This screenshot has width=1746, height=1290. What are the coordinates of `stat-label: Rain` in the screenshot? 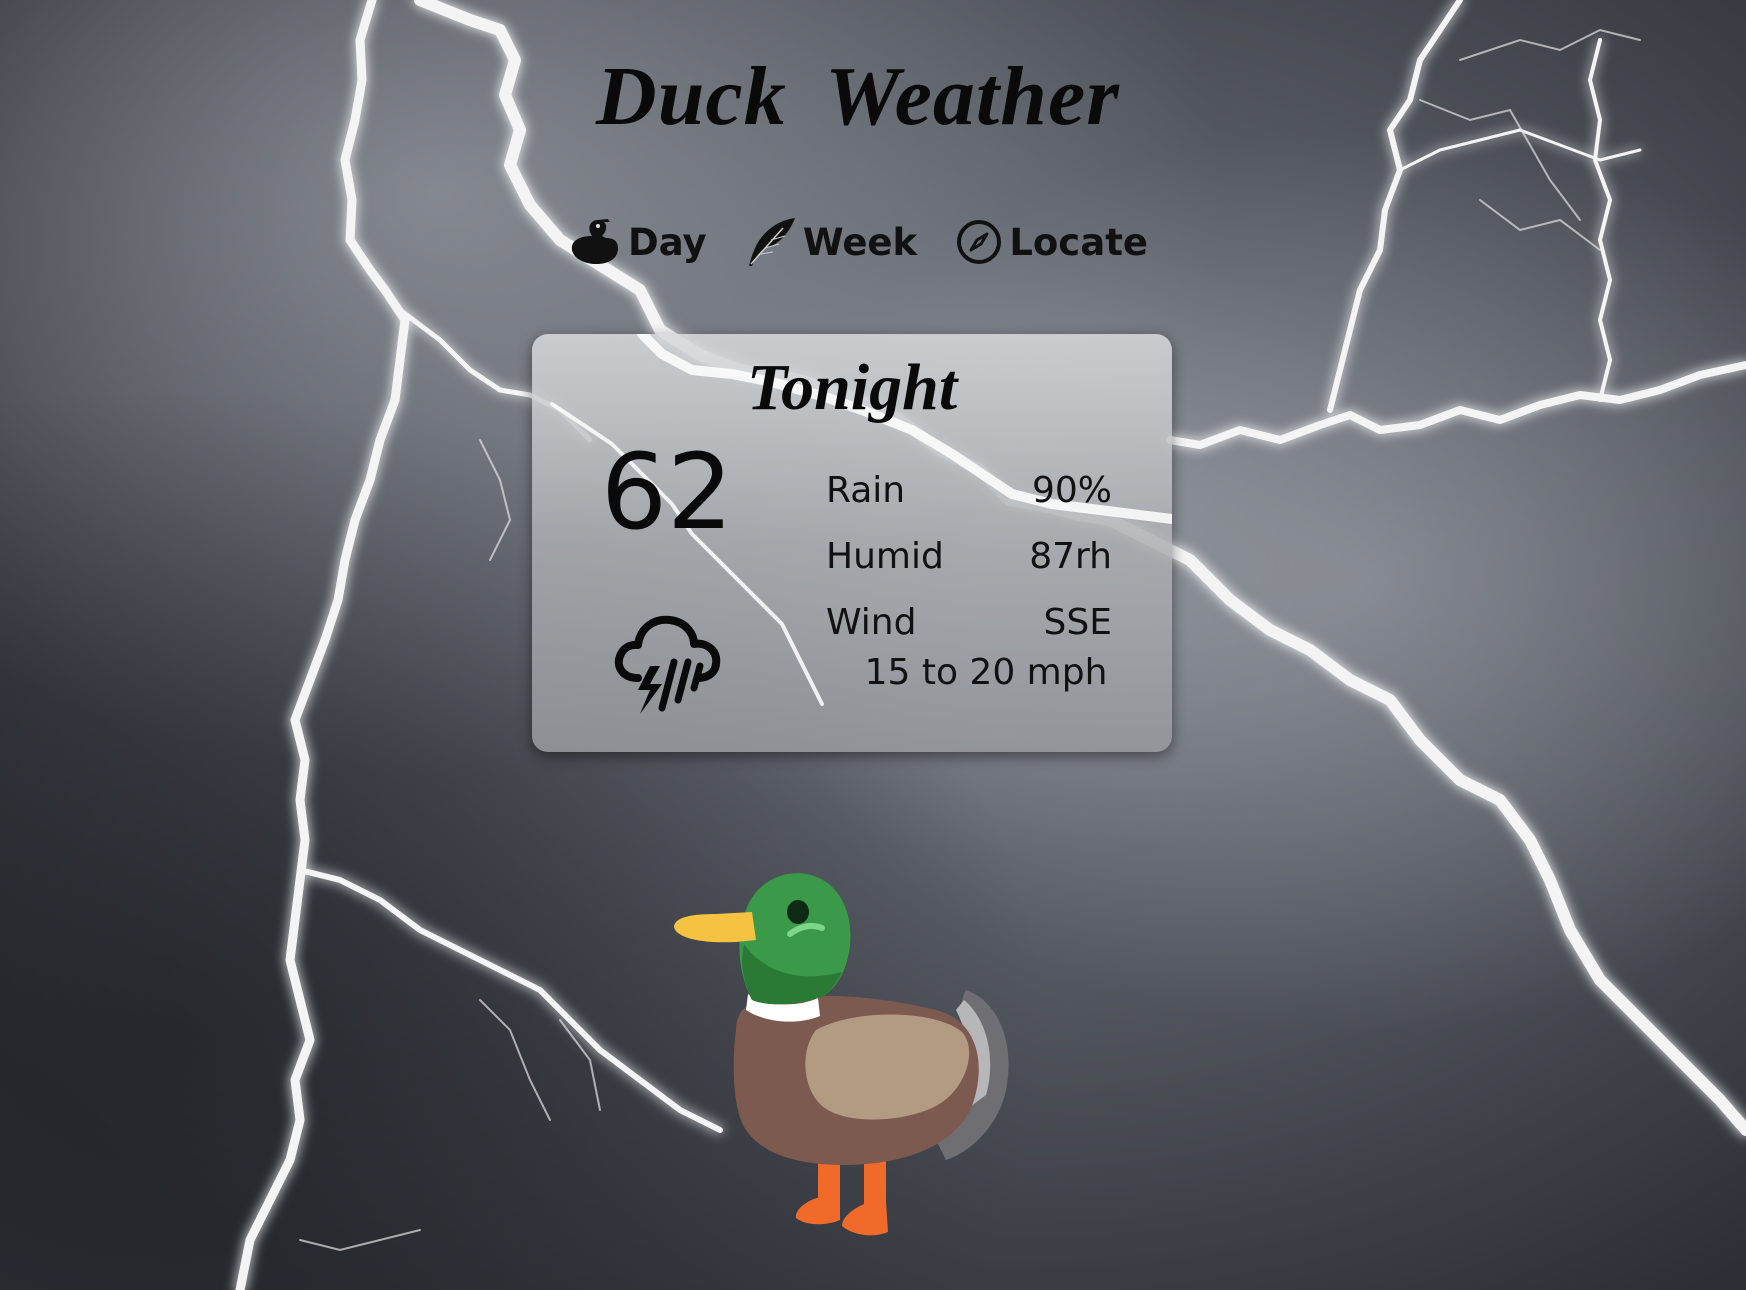 It's located at (866, 490).